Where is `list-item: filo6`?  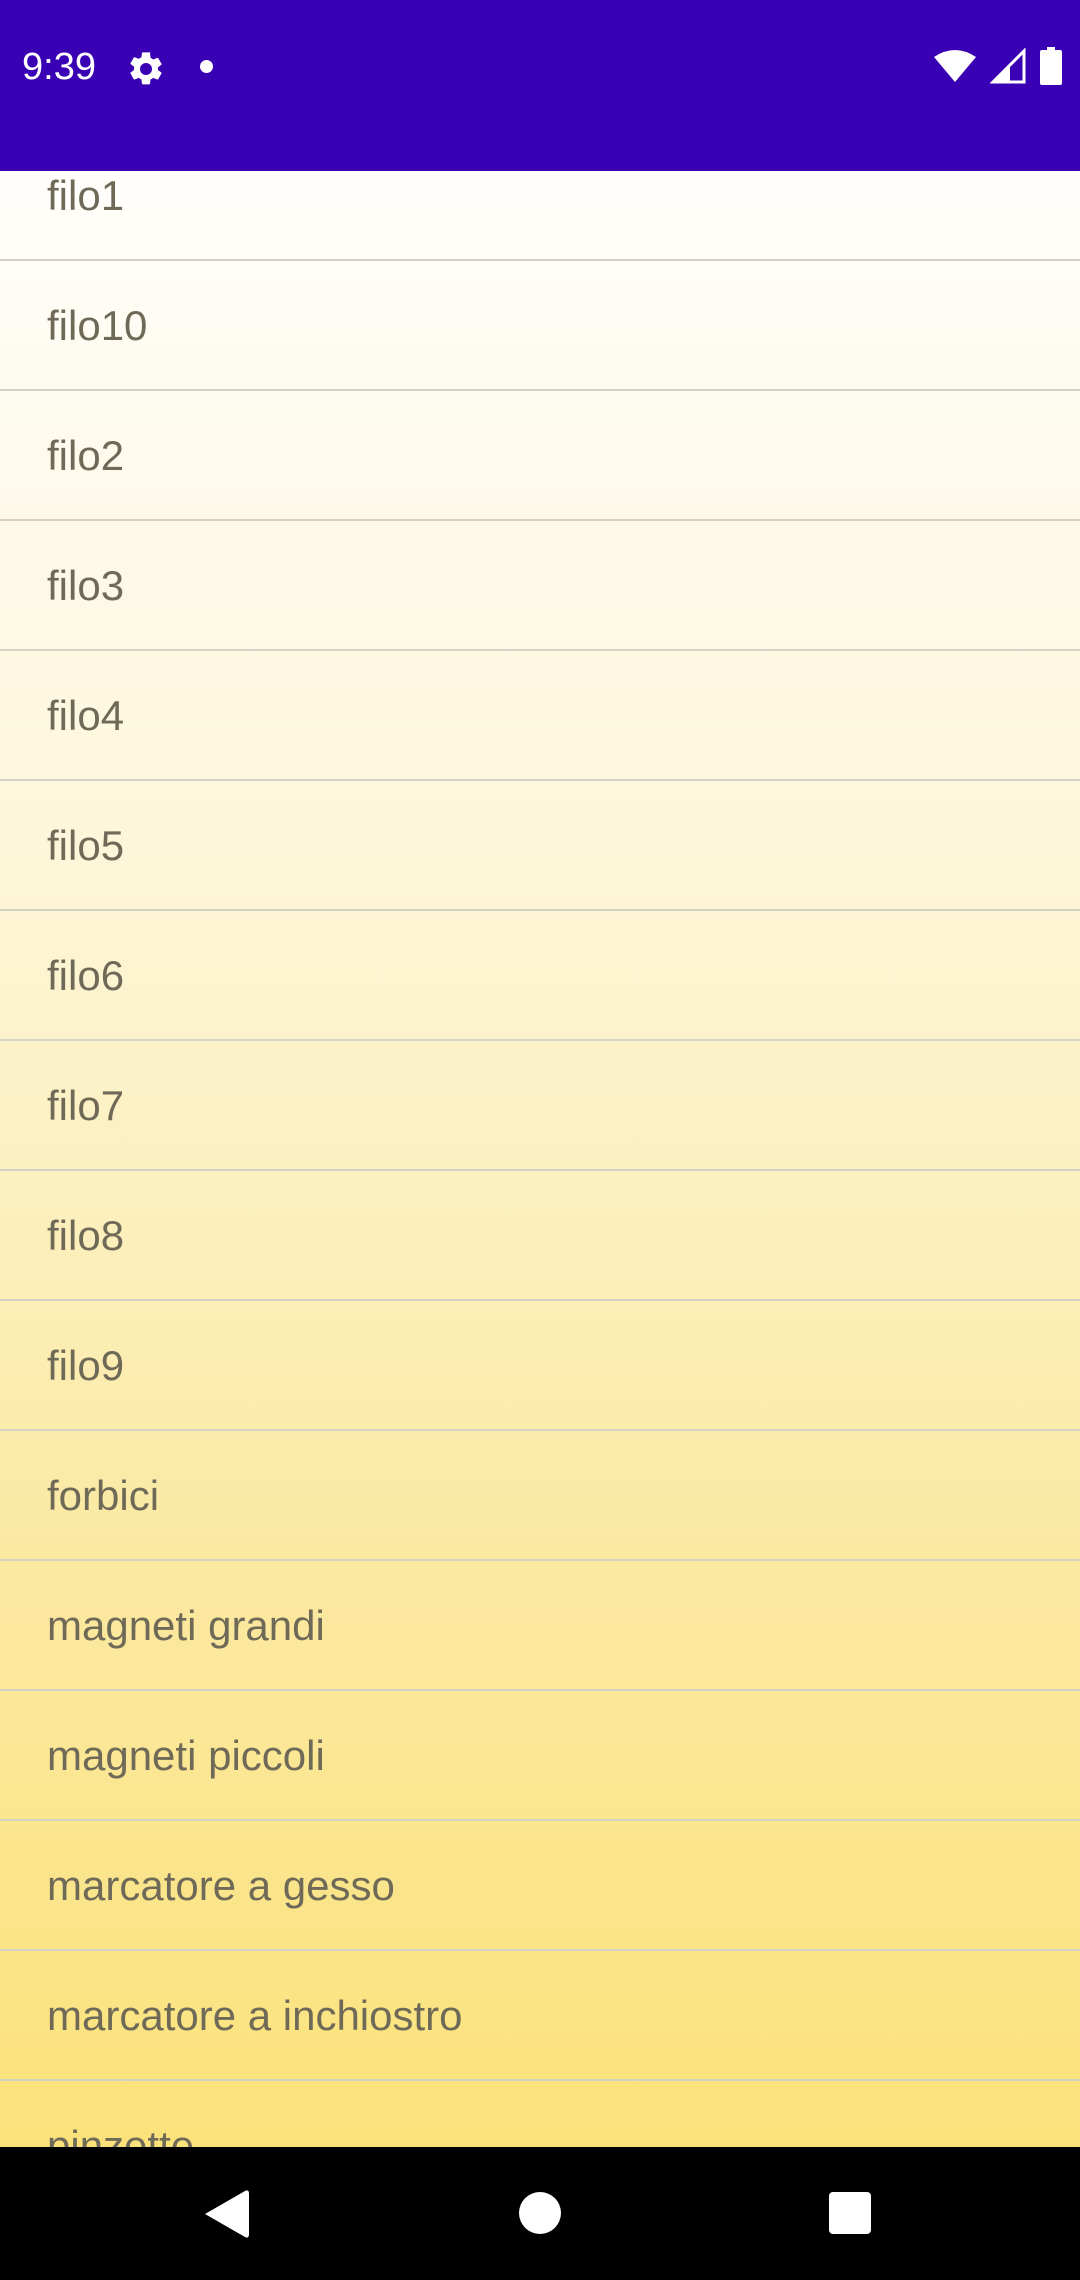
list-item: filo6 is located at coordinates (540, 976).